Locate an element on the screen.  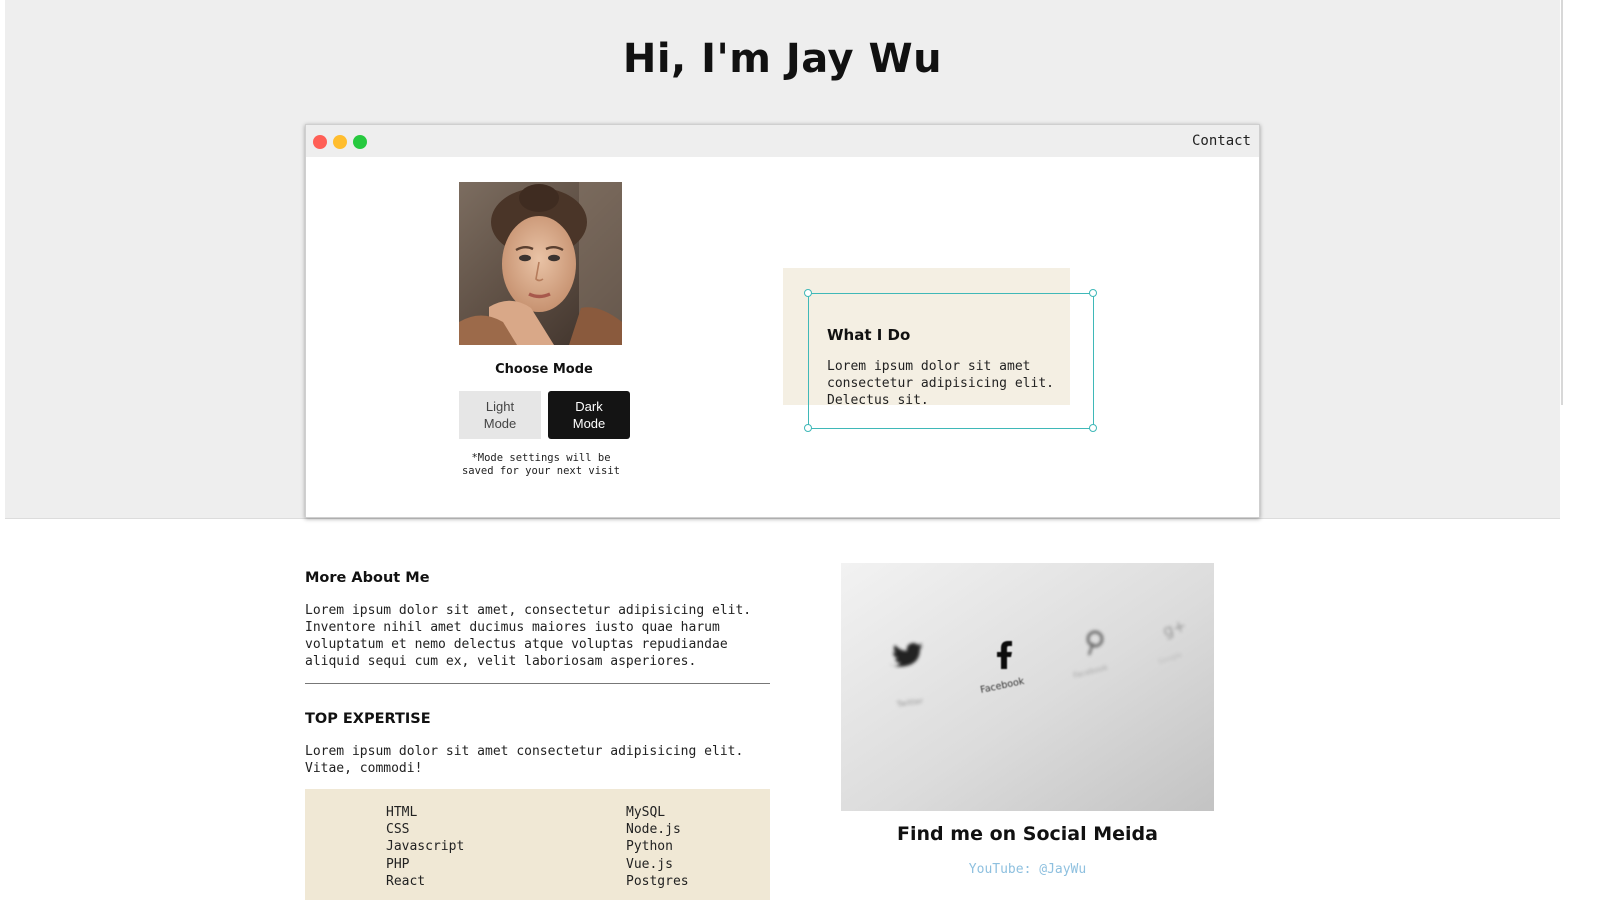
list-item: CSS is located at coordinates (398, 830).